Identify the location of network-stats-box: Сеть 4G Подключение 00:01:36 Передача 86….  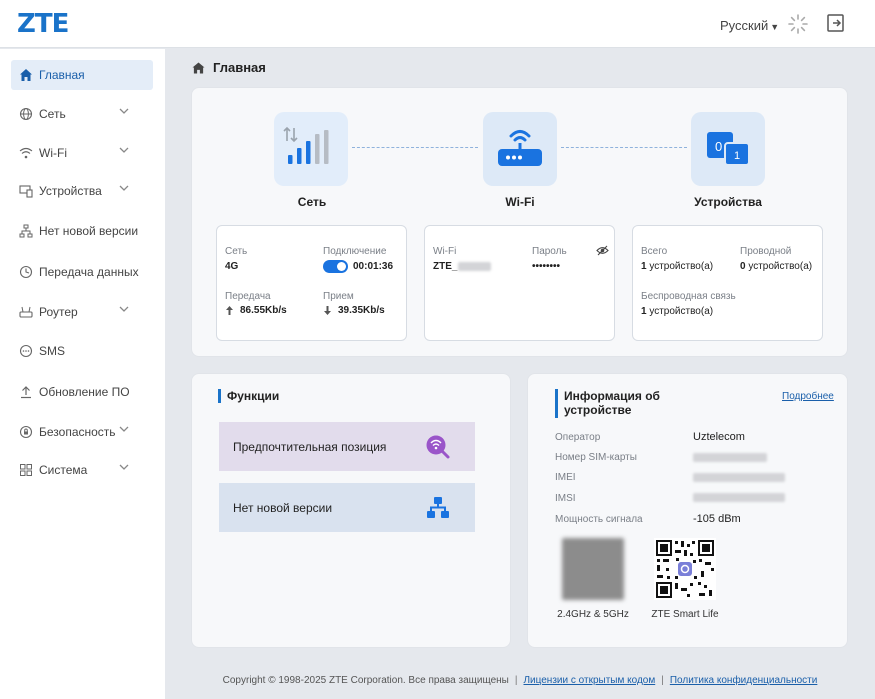
(311, 283).